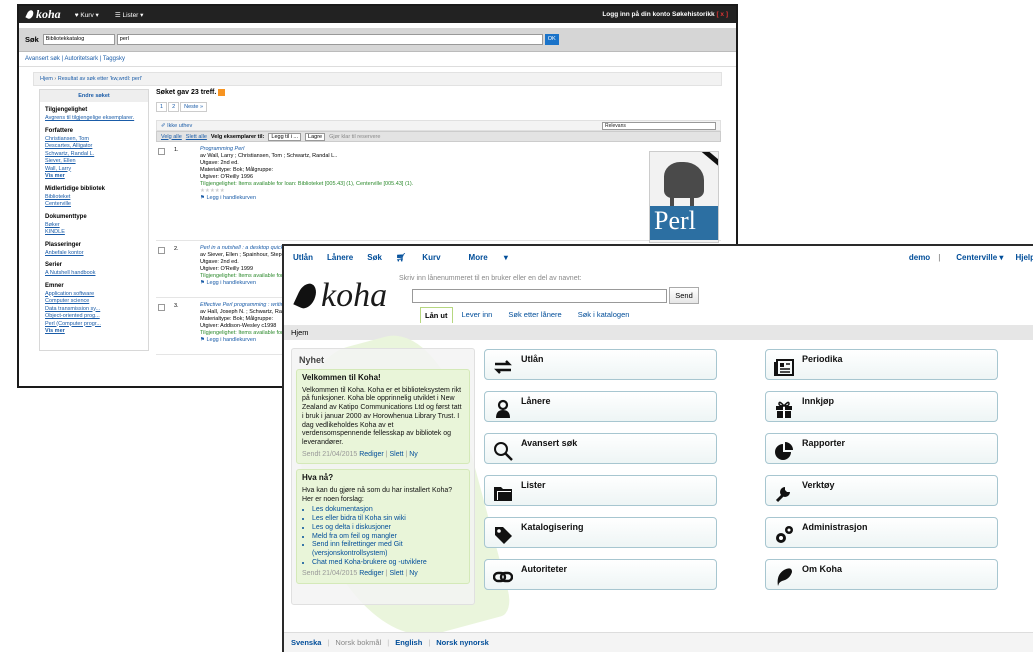  What do you see at coordinates (436, 315) in the screenshot?
I see `tab-checkout: Lån ut` at bounding box center [436, 315].